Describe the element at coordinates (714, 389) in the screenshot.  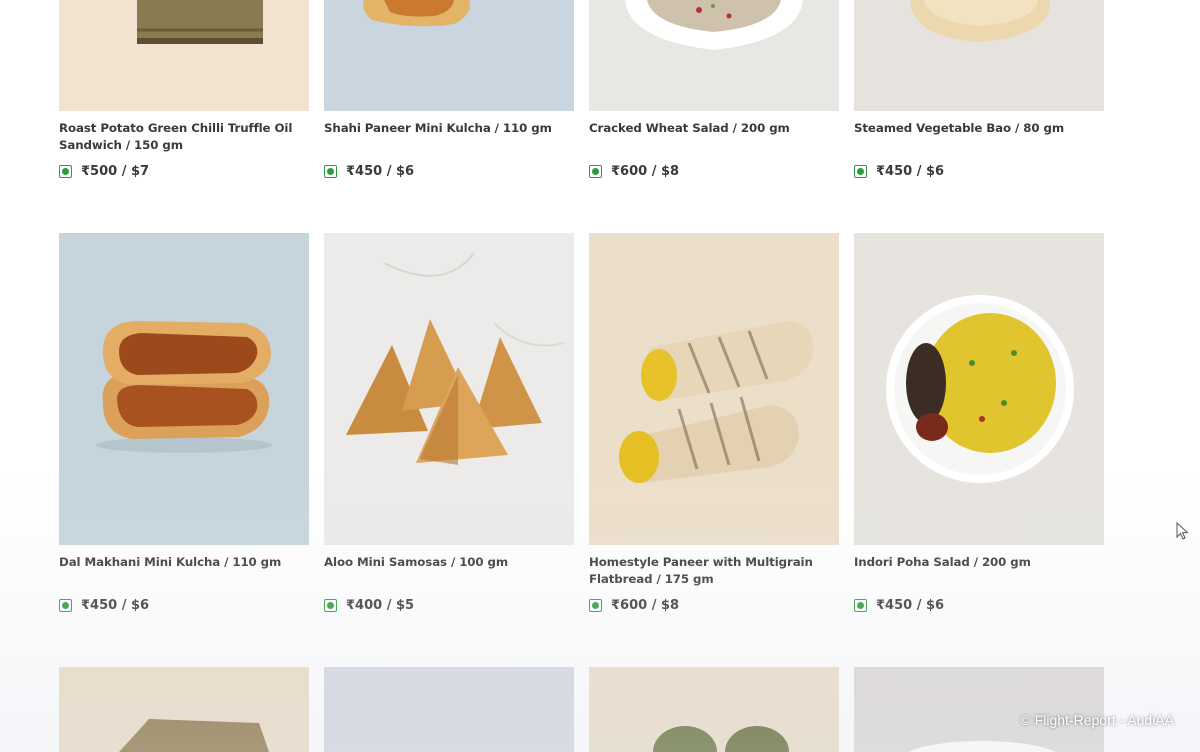
I see `wrap-photo` at that location.